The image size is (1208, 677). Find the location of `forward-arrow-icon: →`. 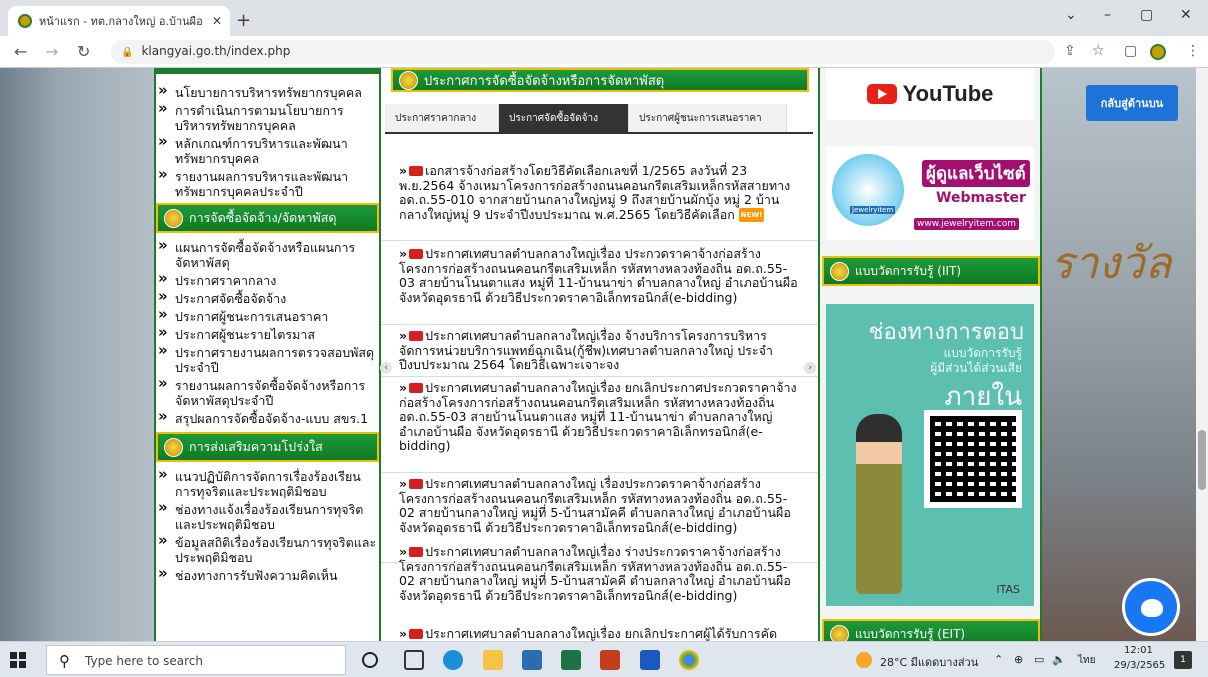

forward-arrow-icon: → is located at coordinates (51, 51).